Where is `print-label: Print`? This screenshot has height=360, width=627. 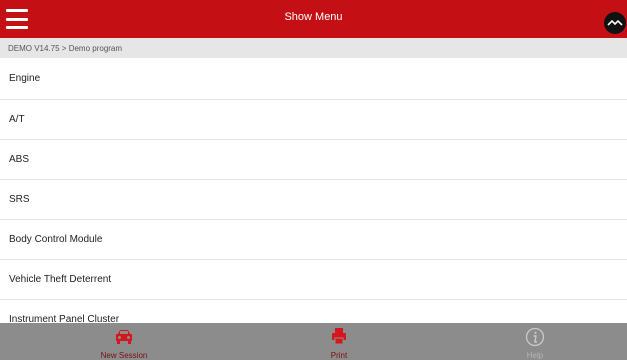 print-label: Print is located at coordinates (339, 355).